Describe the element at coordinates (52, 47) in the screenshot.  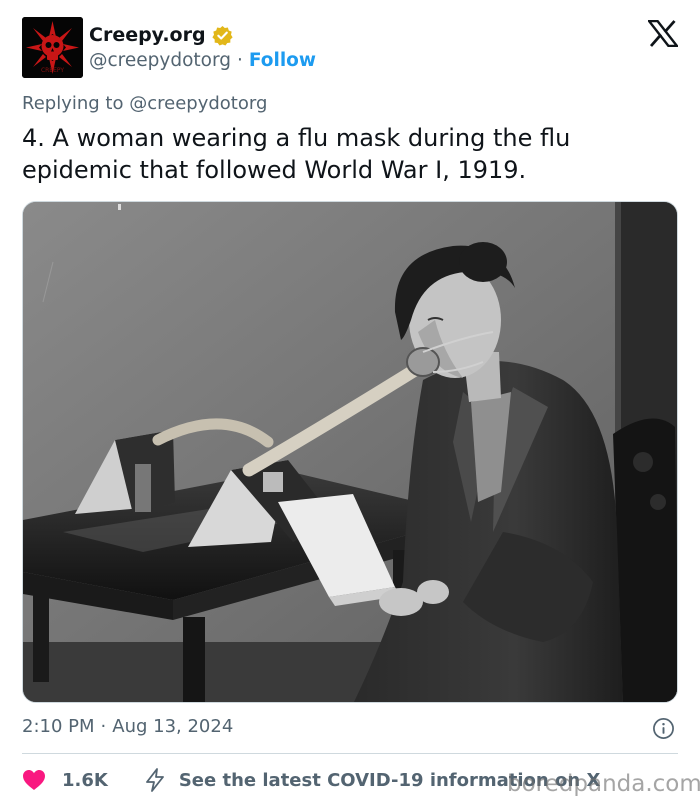
I see `avatar: CREEPY` at that location.